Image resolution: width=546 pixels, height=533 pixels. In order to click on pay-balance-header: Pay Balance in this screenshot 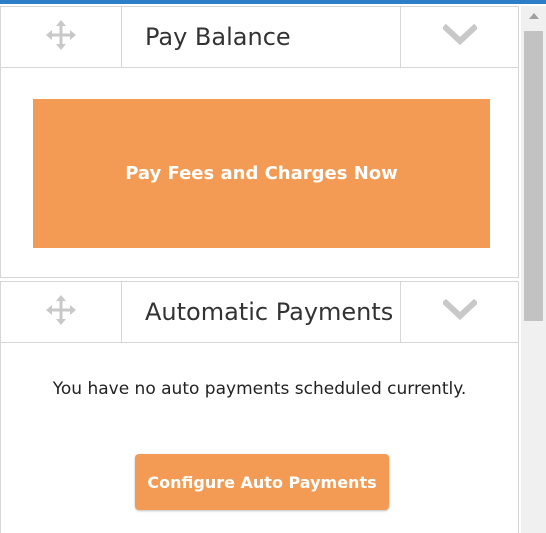, I will do `click(259, 37)`.